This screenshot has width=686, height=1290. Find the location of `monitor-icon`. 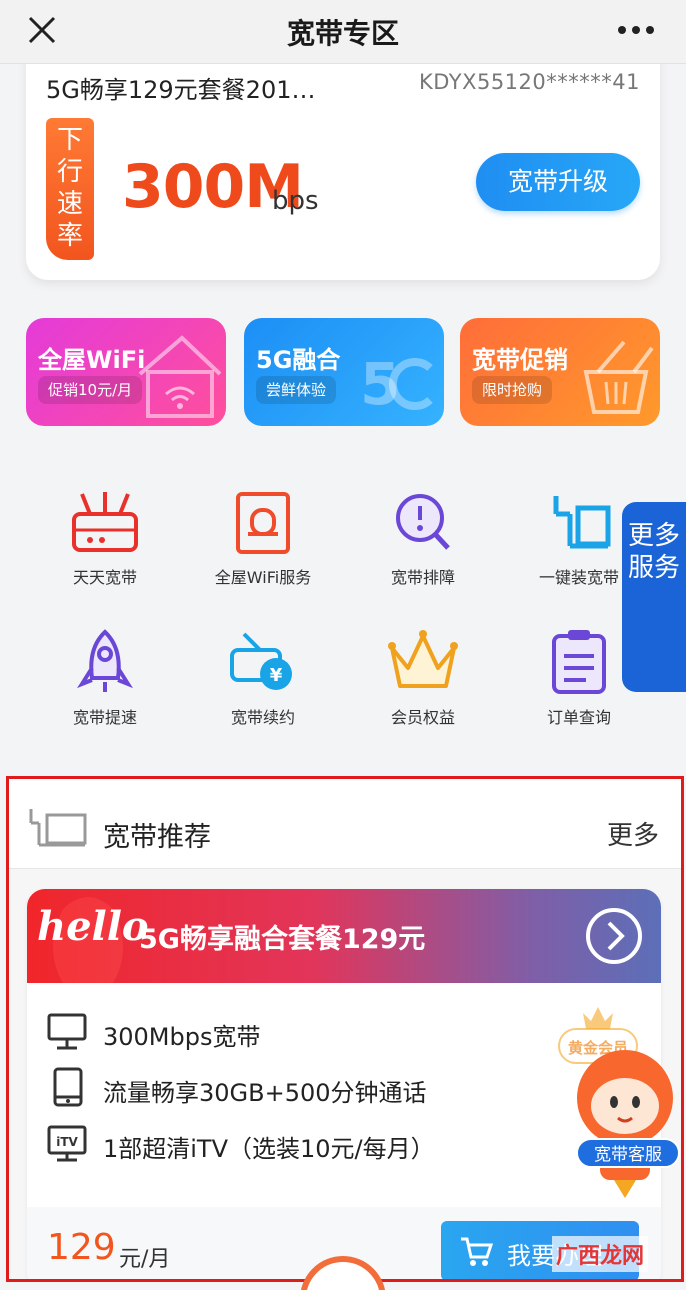

monitor-icon is located at coordinates (67, 1031).